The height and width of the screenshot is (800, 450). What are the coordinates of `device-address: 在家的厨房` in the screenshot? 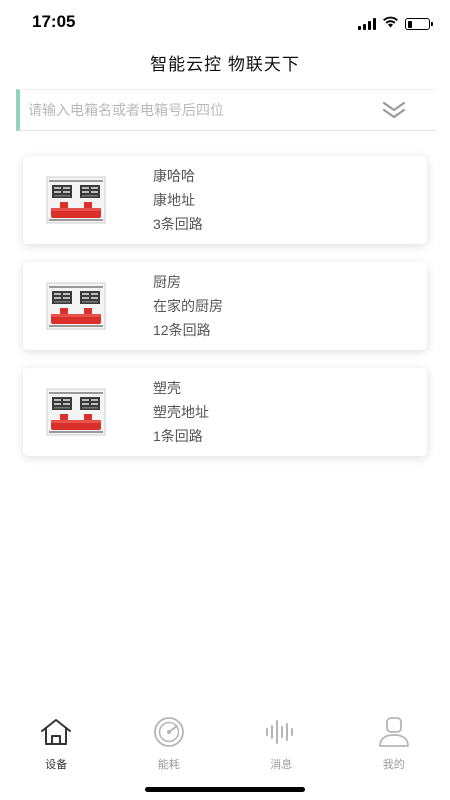 It's located at (188, 305).